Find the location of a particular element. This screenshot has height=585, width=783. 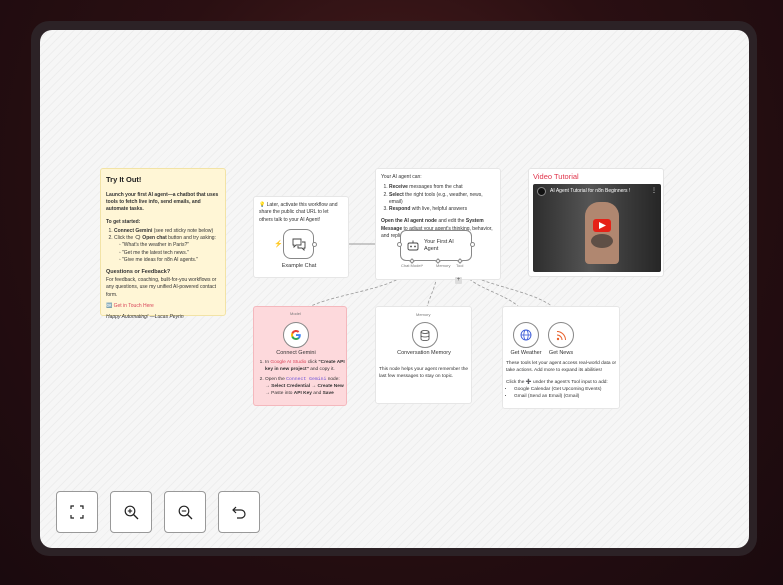

google-icon is located at coordinates (296, 335).